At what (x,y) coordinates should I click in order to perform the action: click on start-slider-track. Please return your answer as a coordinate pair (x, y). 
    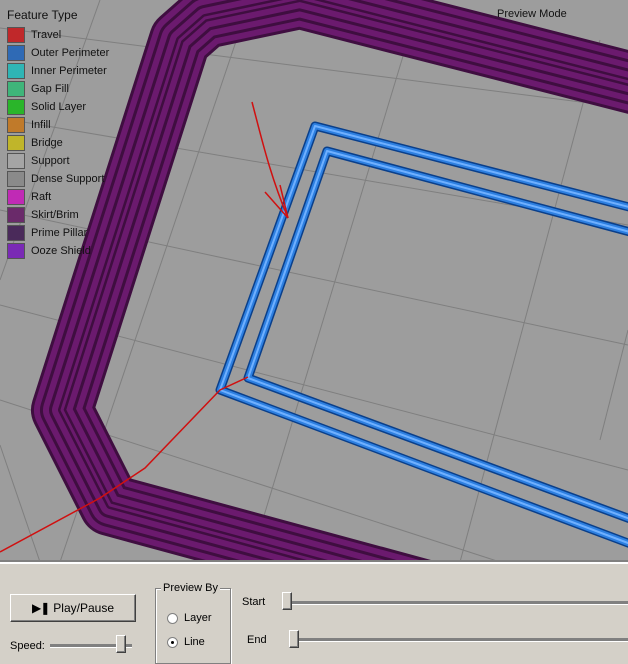
    Looking at the image, I should click on (455, 603).